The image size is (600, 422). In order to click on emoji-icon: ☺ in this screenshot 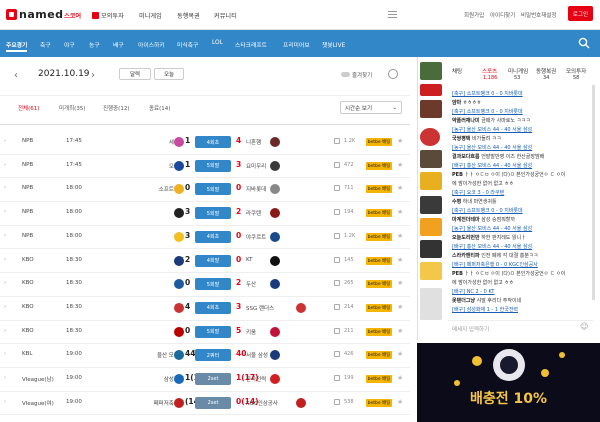, I will do `click(584, 326)`.